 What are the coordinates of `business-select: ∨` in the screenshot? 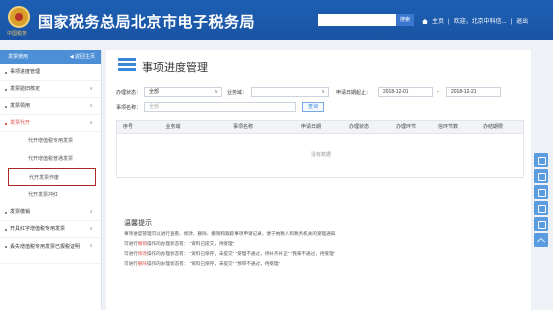 It's located at (290, 92).